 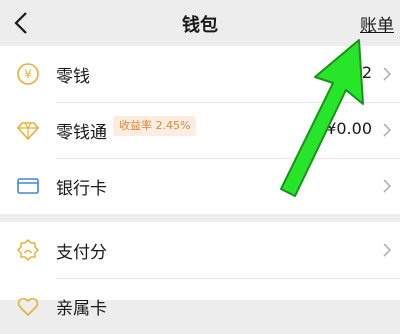 I want to click on list-item-label: 零钱通, so click(x=81, y=133).